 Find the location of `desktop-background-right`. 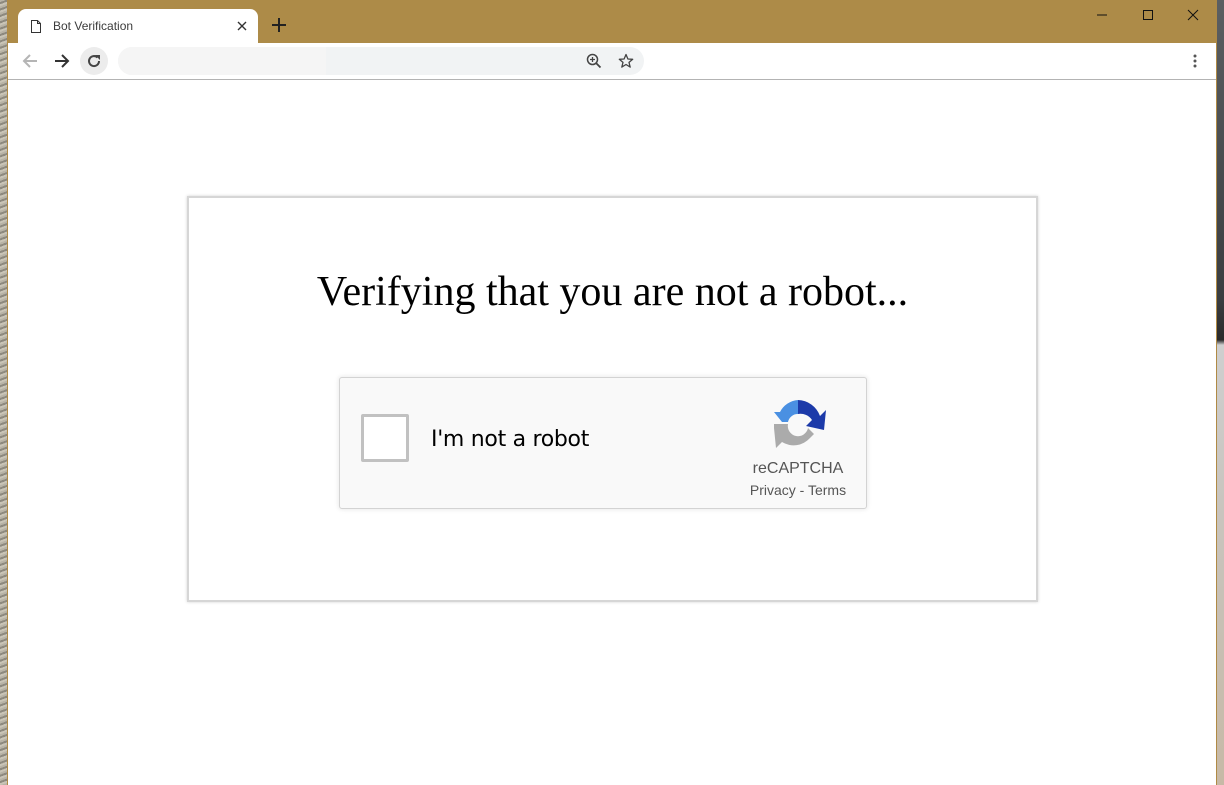

desktop-background-right is located at coordinates (1220, 392).